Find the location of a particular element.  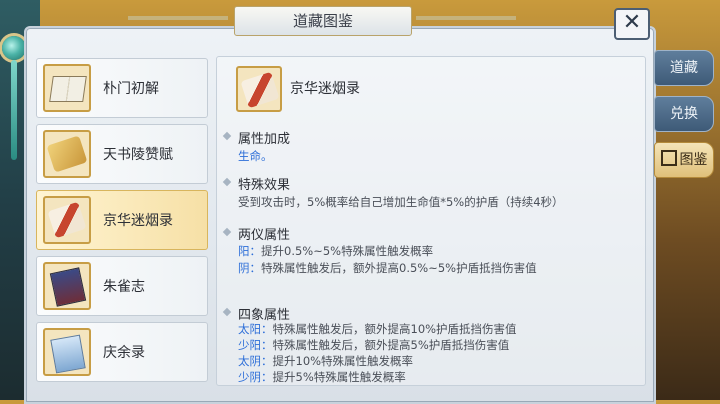

codex-icon is located at coordinates (668, 158).